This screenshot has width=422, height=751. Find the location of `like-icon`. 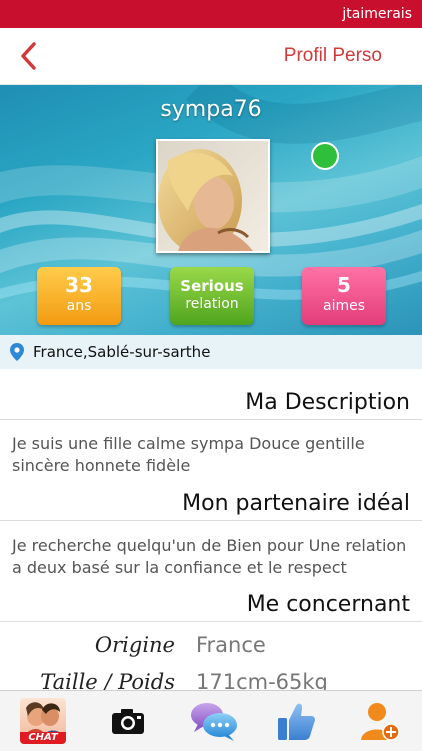

like-icon is located at coordinates (296, 721).